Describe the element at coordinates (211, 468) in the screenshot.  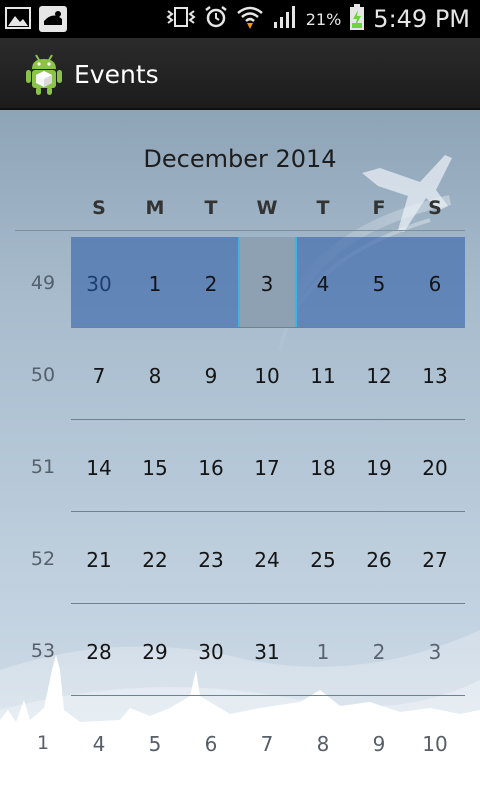
I see `day-cell: 16` at that location.